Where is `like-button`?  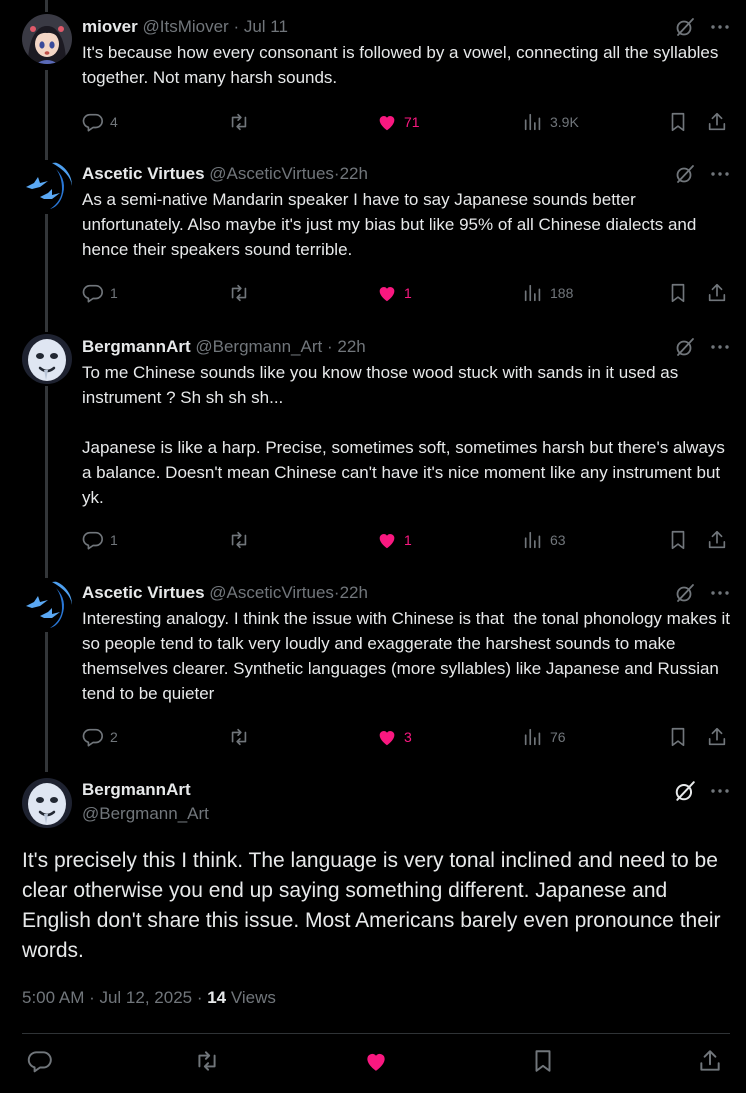 like-button is located at coordinates (376, 1063).